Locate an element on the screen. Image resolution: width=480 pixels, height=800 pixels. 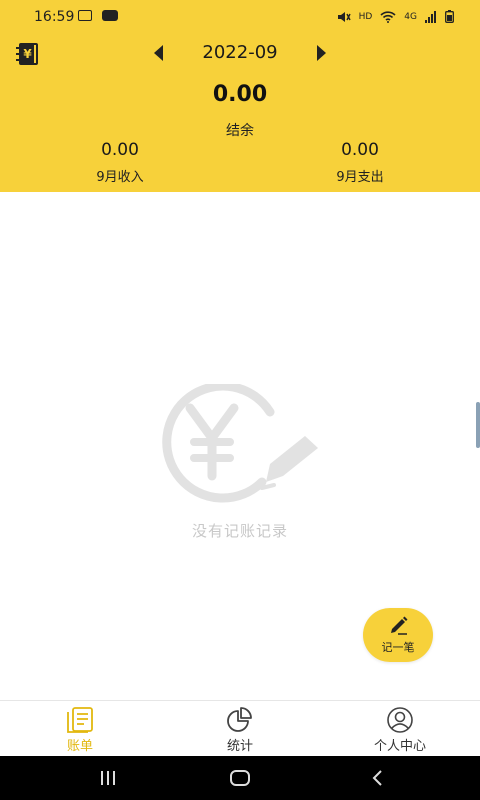
user-icon is located at coordinates (400, 720).